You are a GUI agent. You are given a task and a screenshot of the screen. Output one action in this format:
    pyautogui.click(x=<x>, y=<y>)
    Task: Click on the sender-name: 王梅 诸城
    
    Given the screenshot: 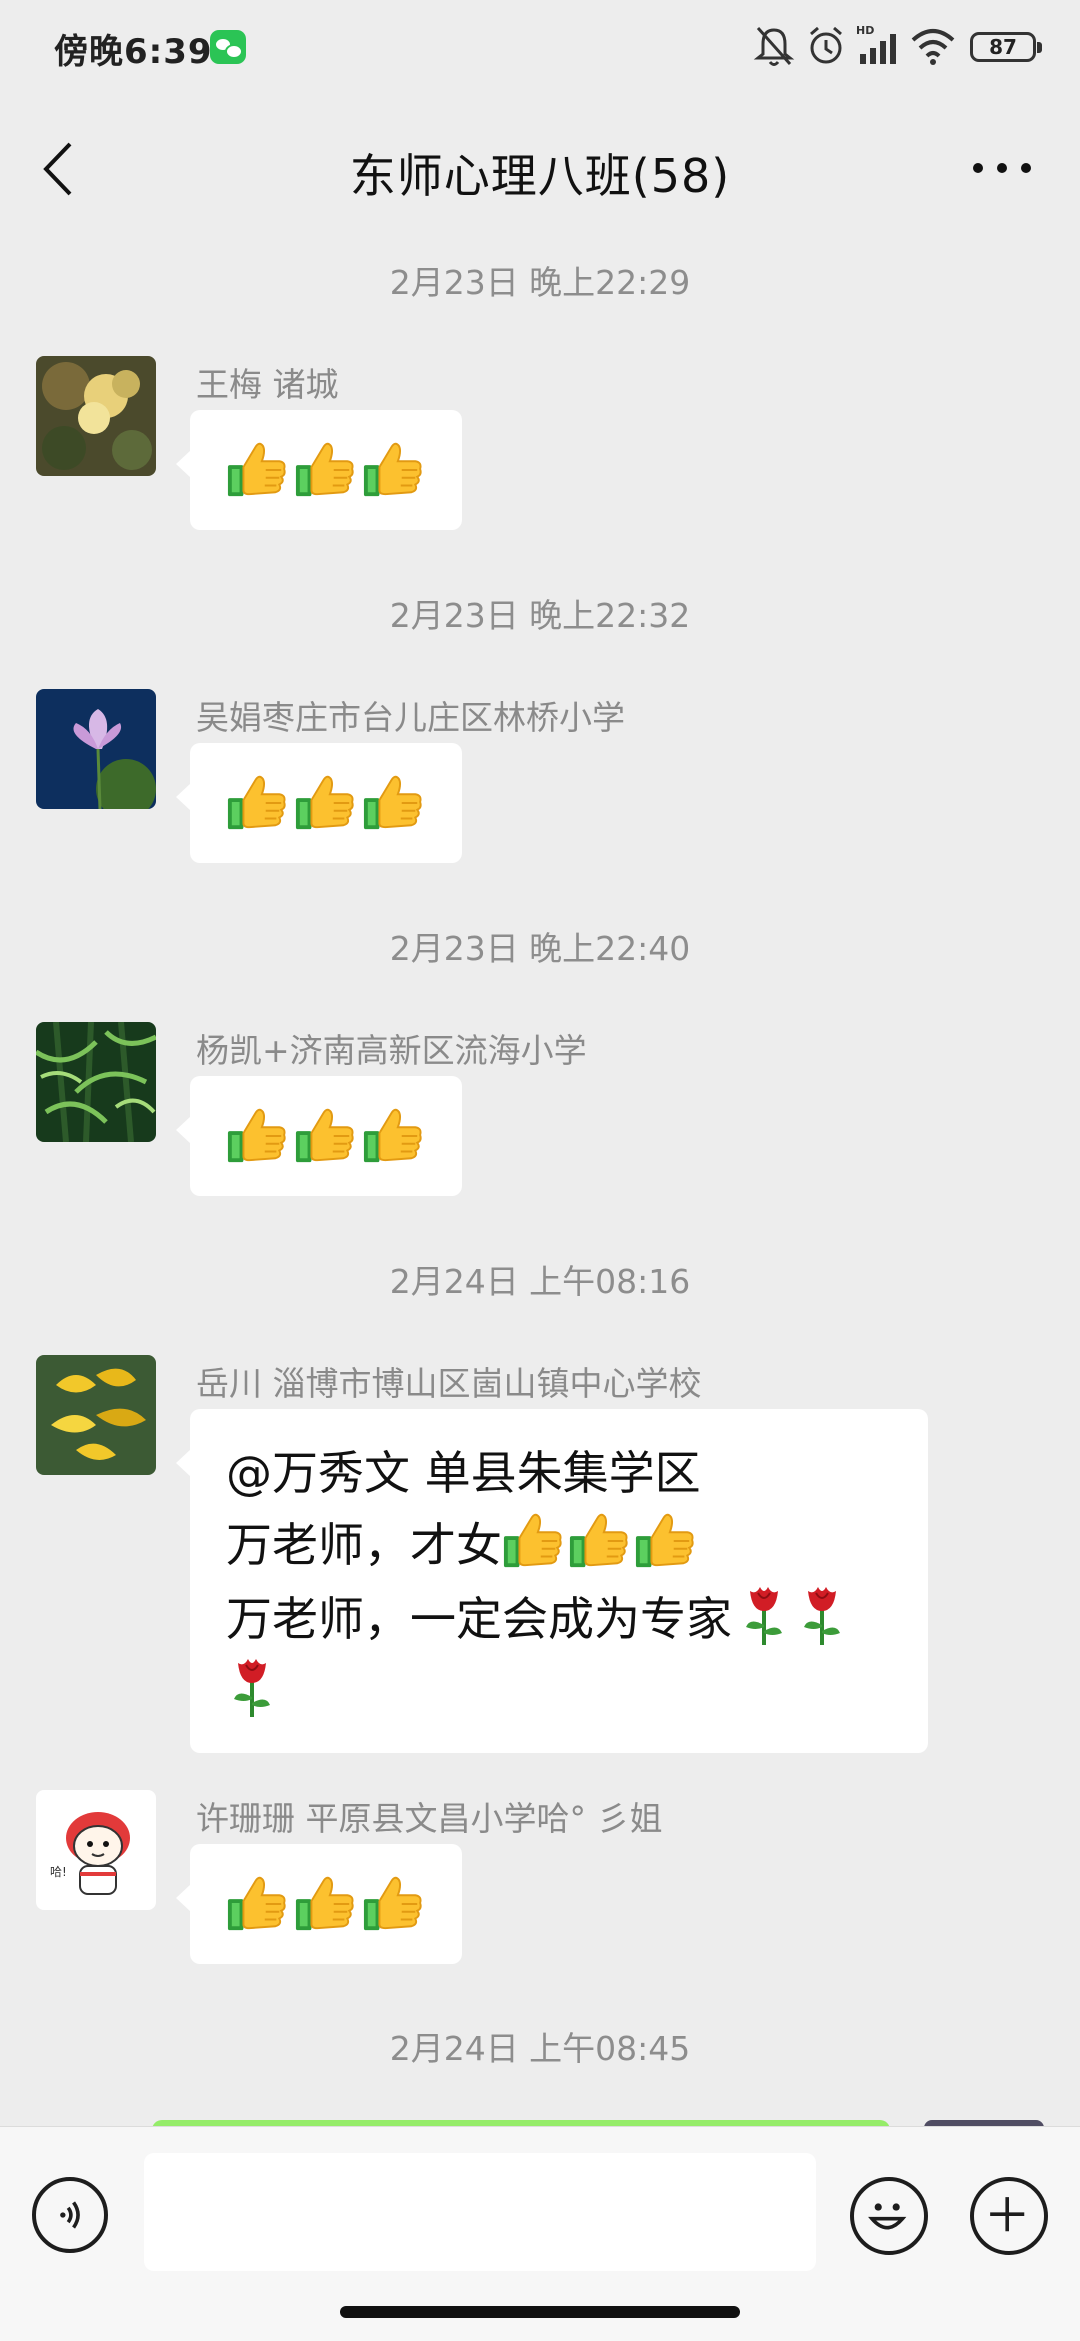 What is the action you would take?
    pyautogui.click(x=267, y=384)
    